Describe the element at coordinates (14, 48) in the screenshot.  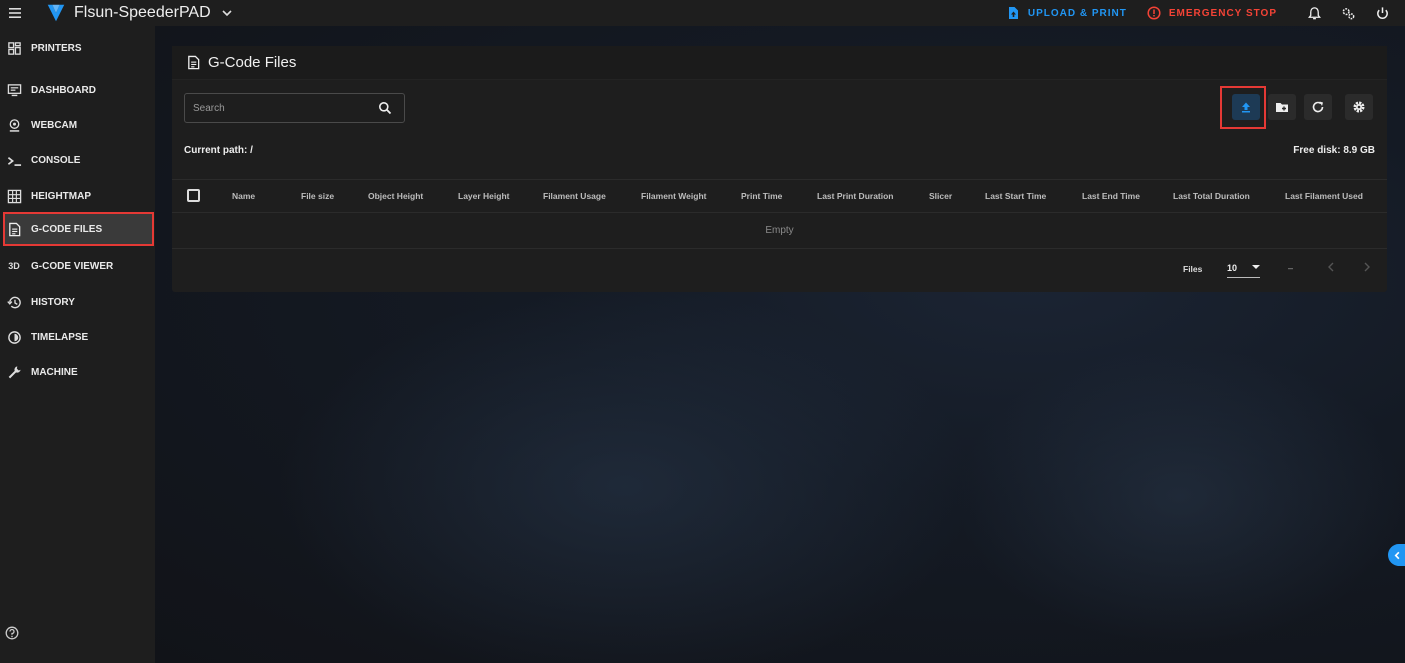
I see `printers-grid-icon` at that location.